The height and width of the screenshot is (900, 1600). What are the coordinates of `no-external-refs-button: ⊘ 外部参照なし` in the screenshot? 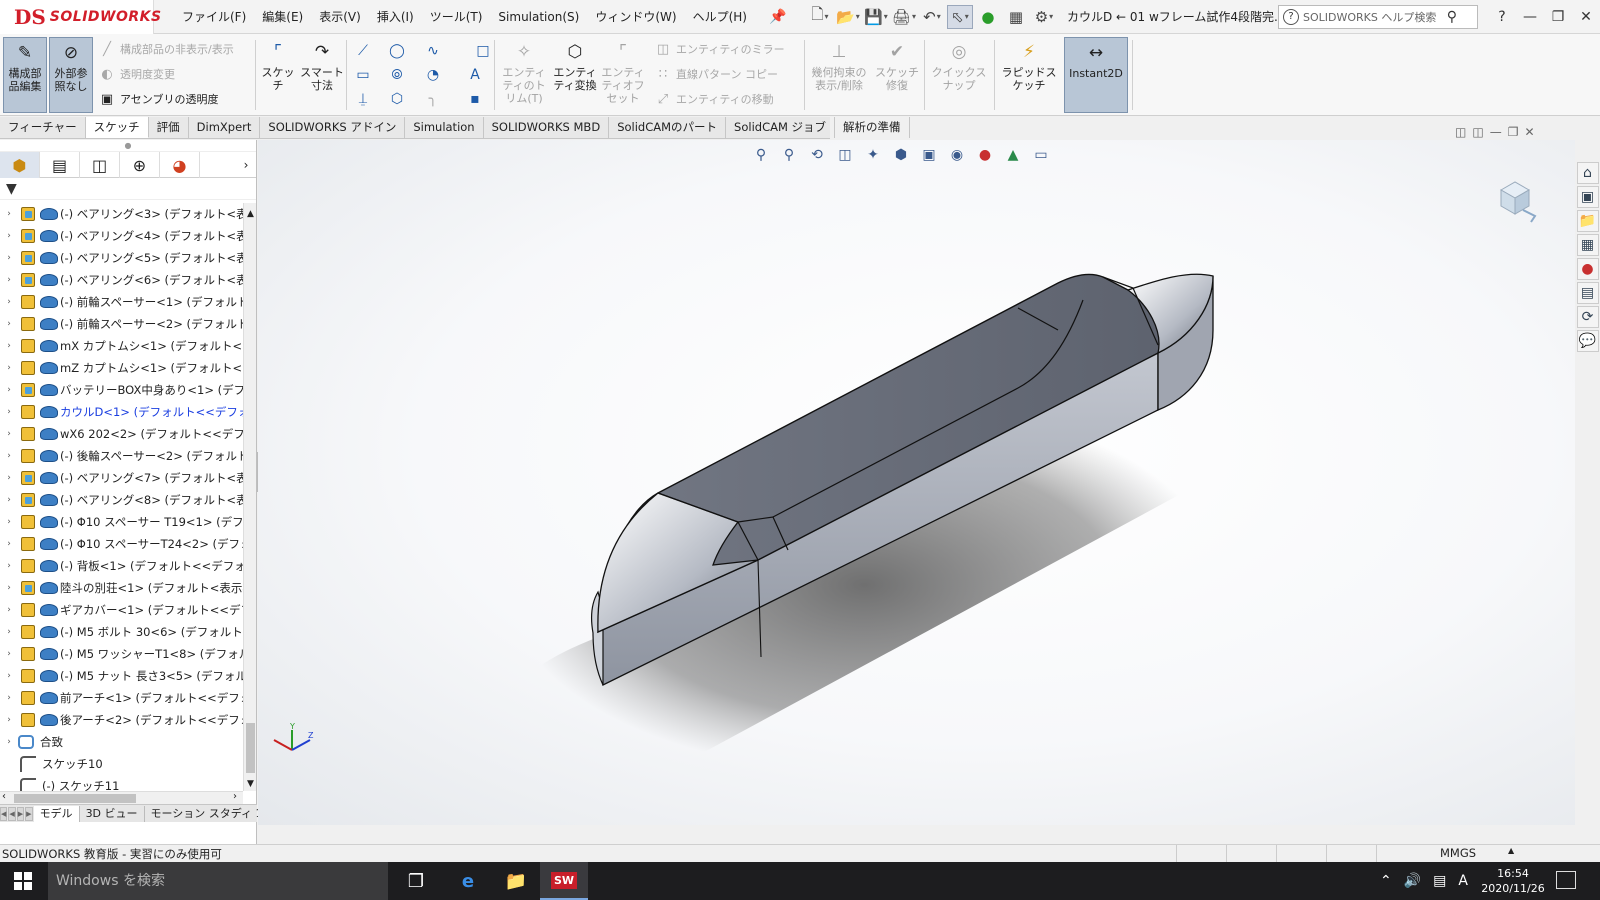 It's located at (71, 75).